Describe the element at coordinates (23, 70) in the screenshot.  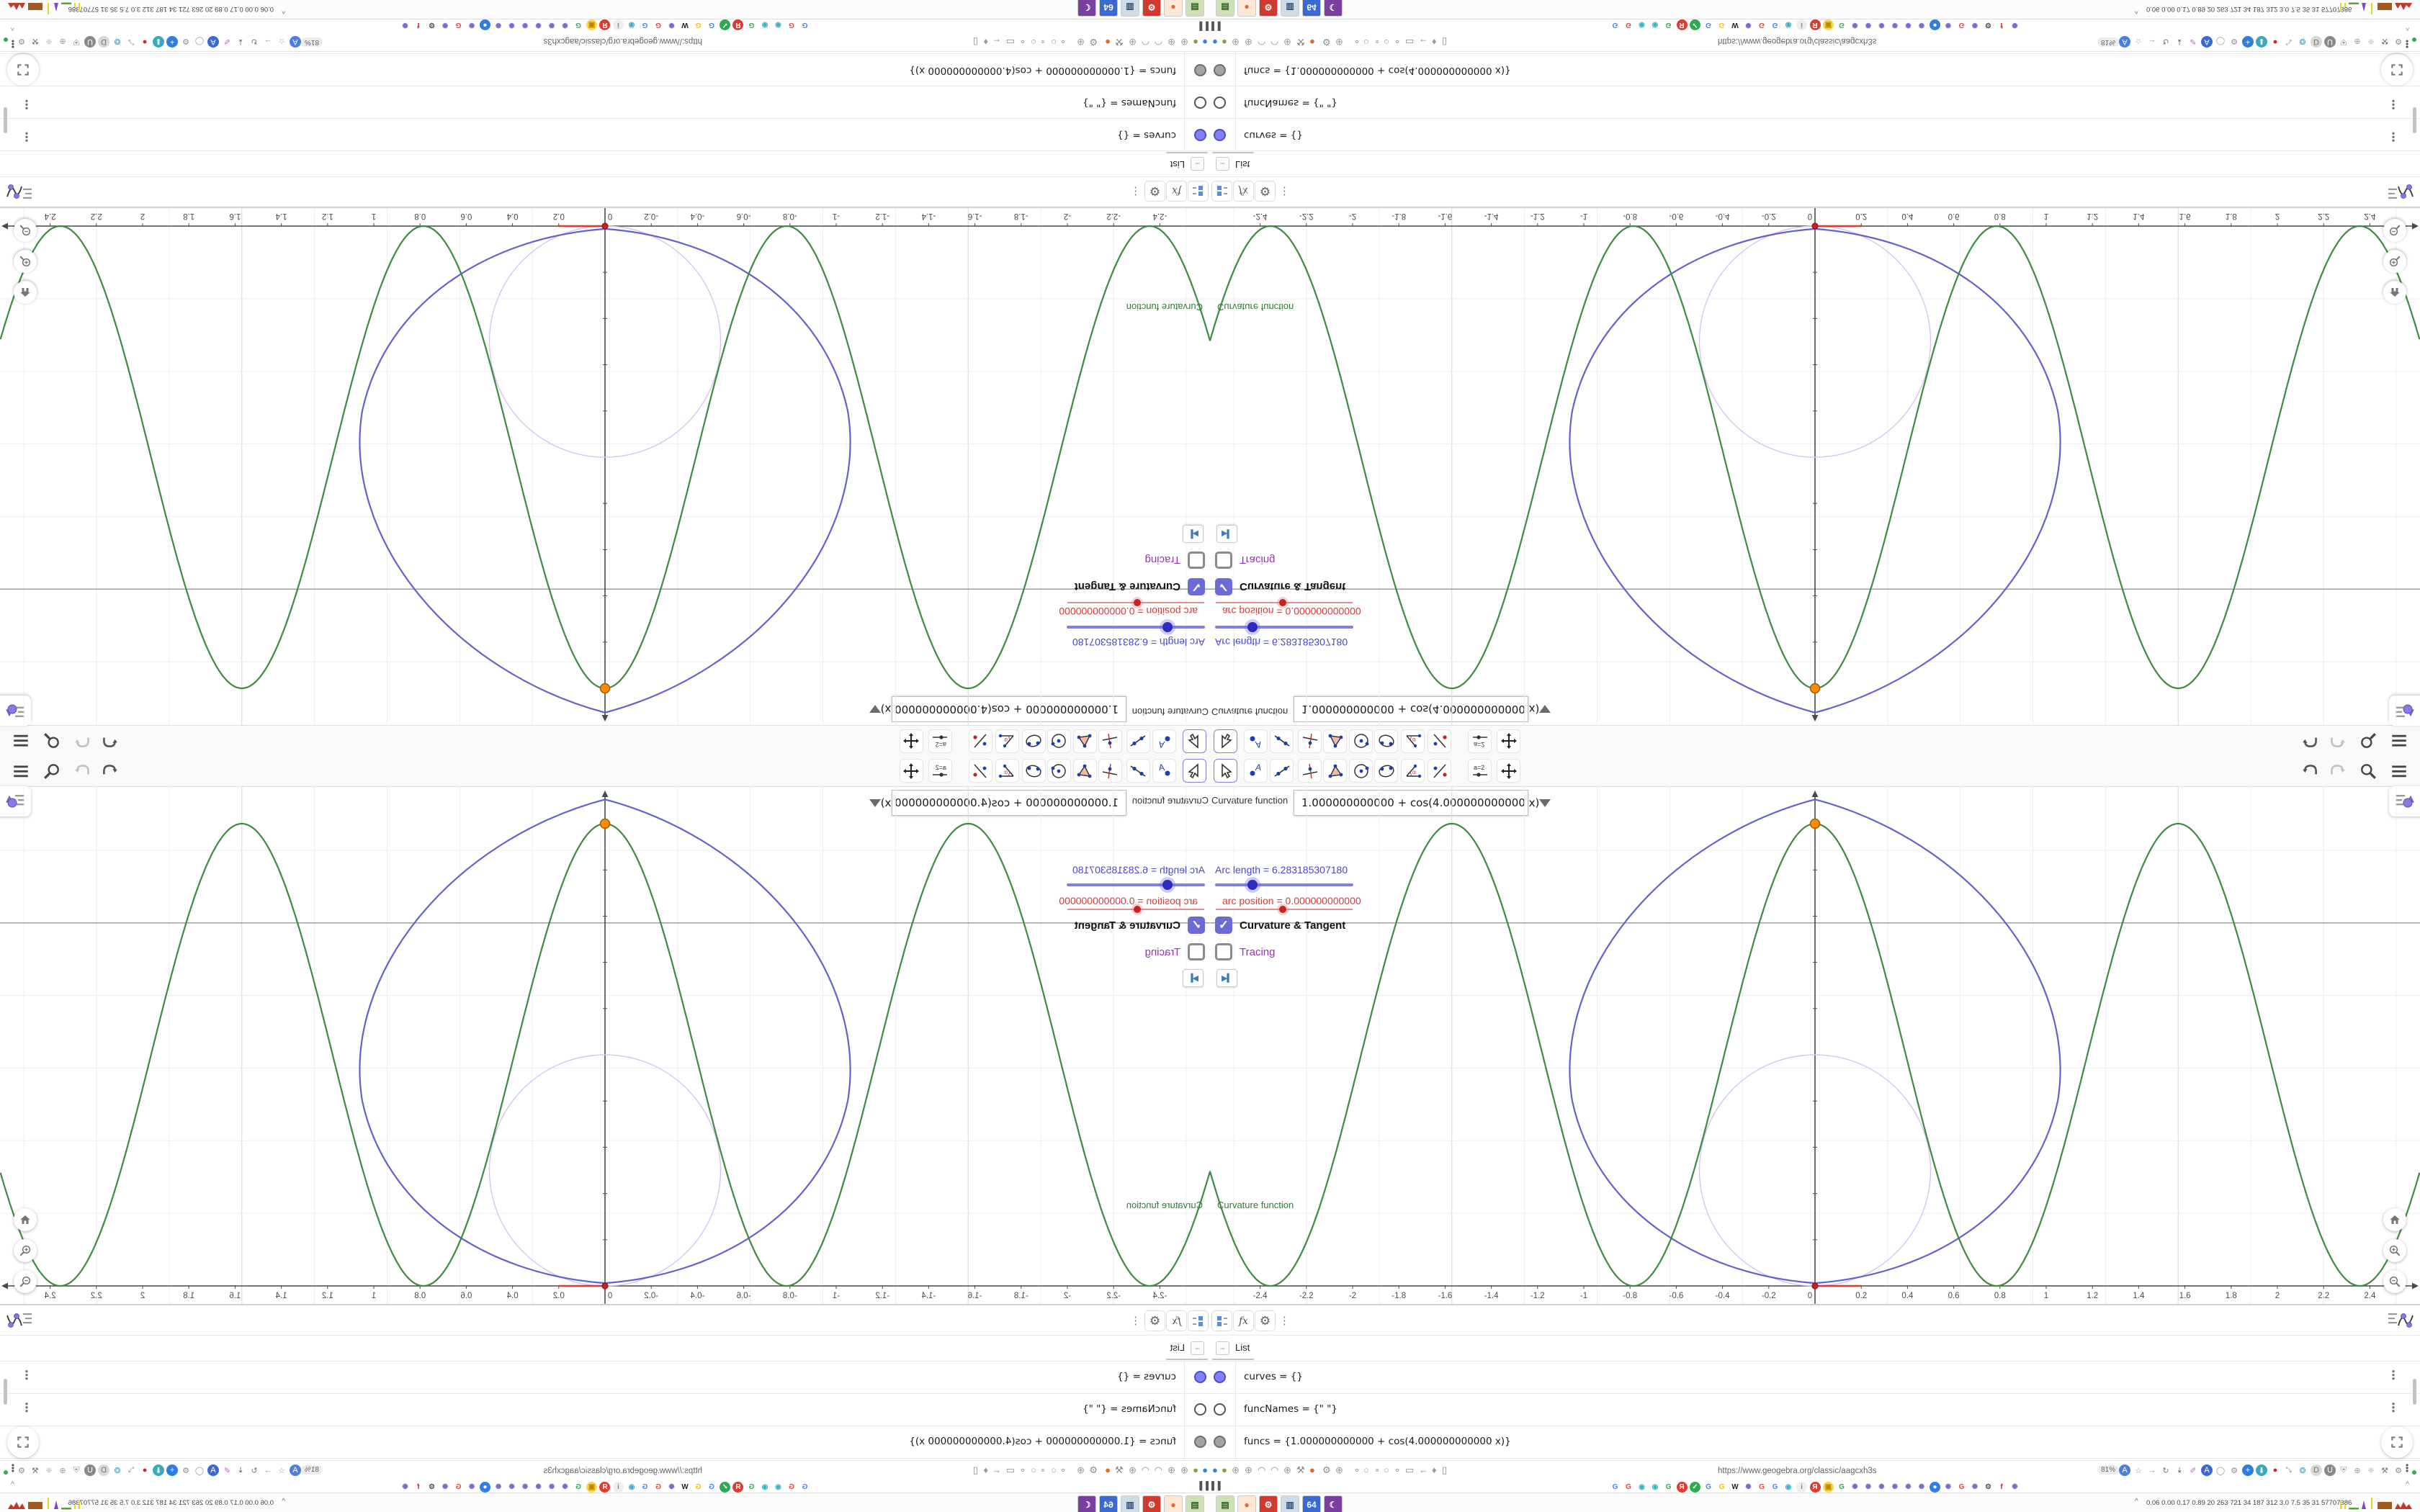
I see `fullscreen-button` at that location.